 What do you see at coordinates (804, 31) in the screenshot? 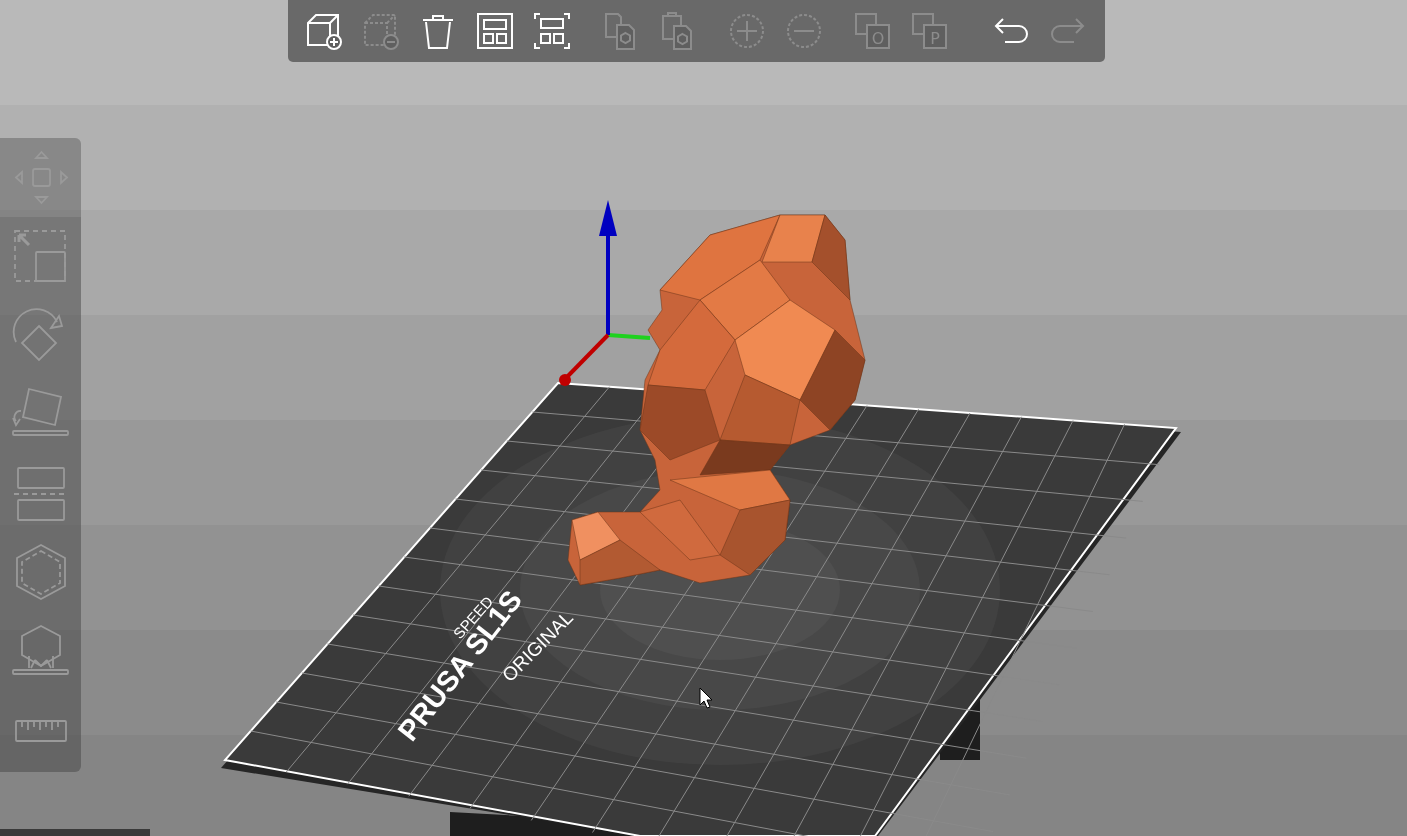
I see `minus-circle-icon` at bounding box center [804, 31].